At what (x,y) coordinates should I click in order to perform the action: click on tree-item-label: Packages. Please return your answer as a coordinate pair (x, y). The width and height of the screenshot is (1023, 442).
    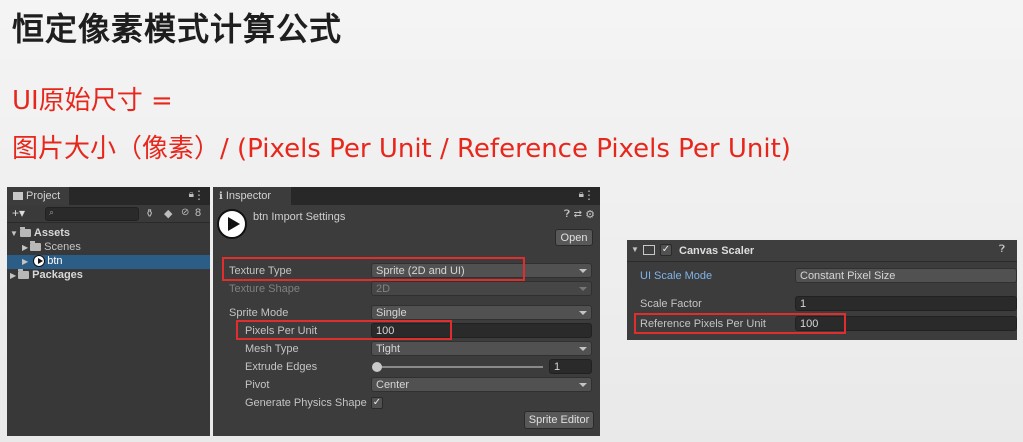
    Looking at the image, I should click on (57, 275).